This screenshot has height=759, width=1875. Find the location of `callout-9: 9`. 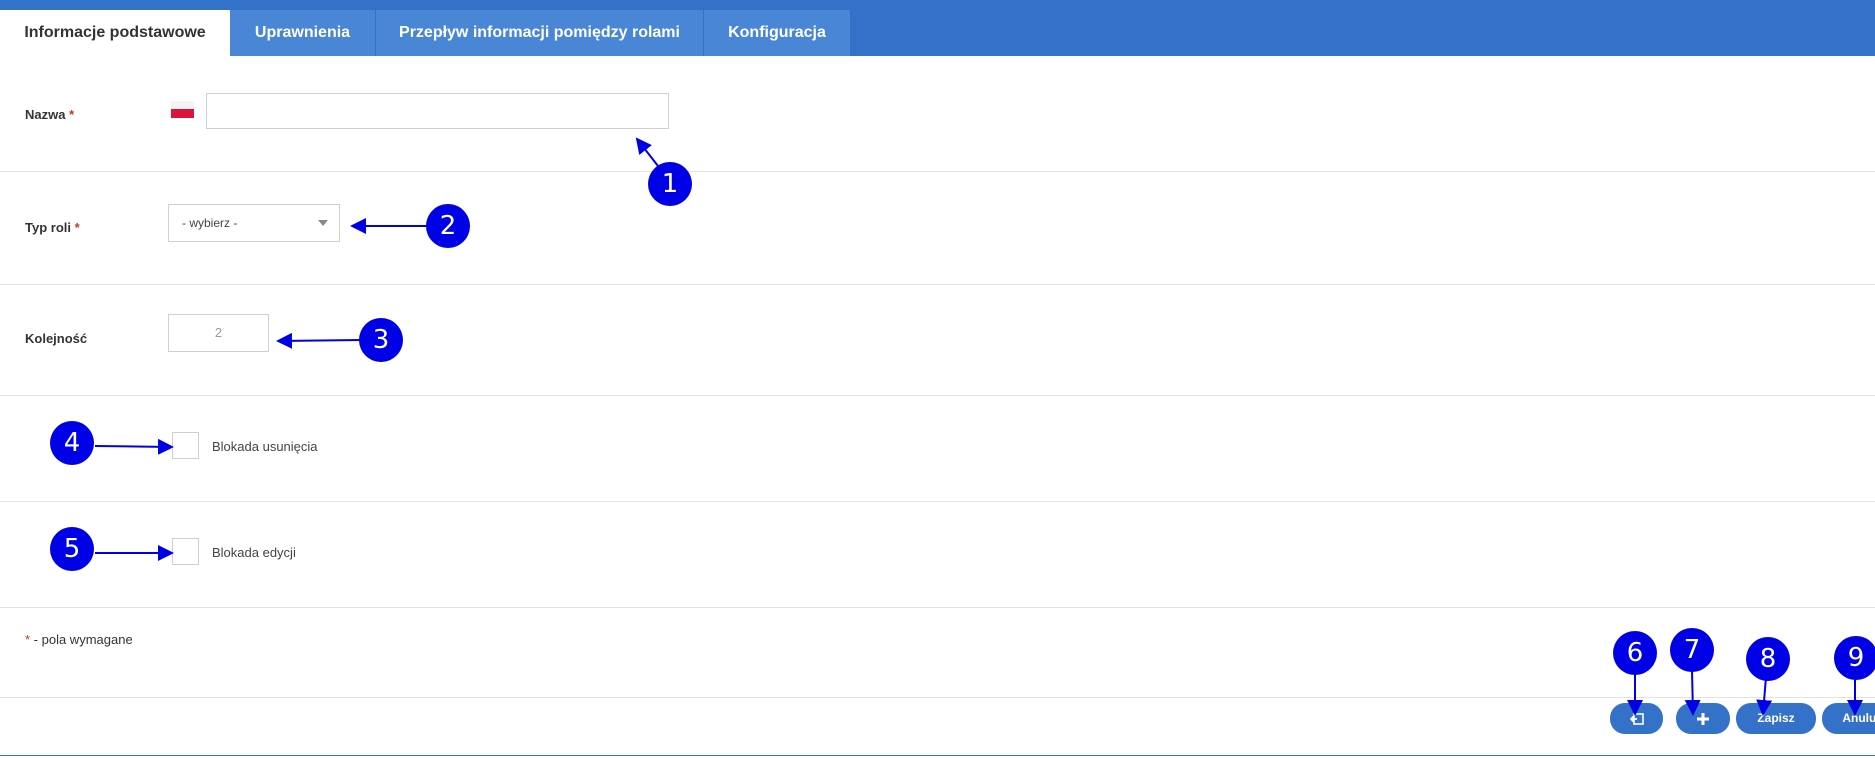

callout-9: 9 is located at coordinates (1854, 658).